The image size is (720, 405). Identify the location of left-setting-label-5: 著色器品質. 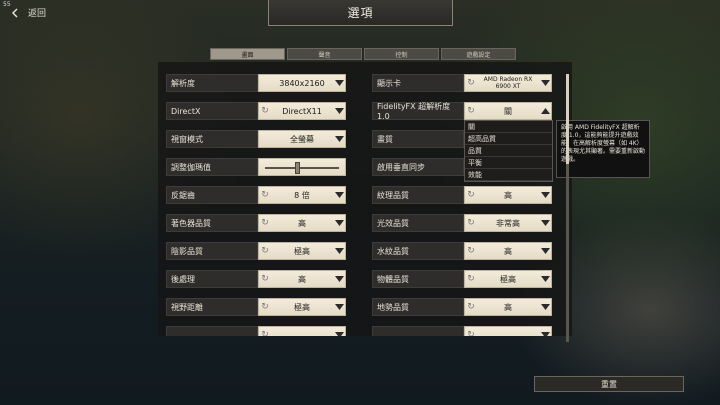
(212, 223).